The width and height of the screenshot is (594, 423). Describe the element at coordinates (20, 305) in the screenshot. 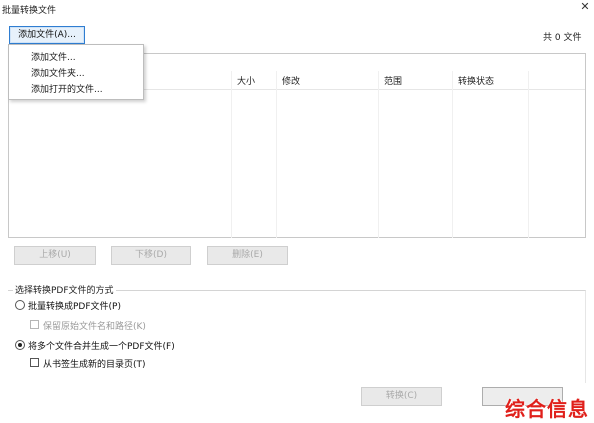

I see `radio-batch-convert` at that location.